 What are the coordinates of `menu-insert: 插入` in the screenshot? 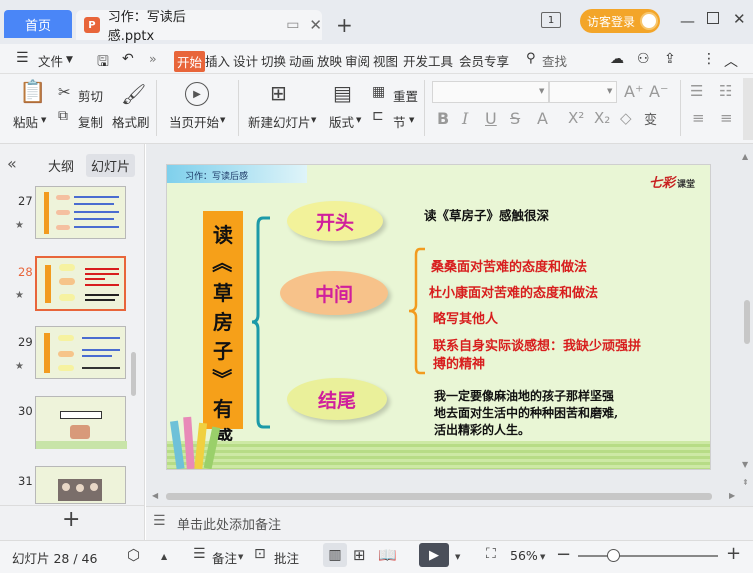 It's located at (217, 60).